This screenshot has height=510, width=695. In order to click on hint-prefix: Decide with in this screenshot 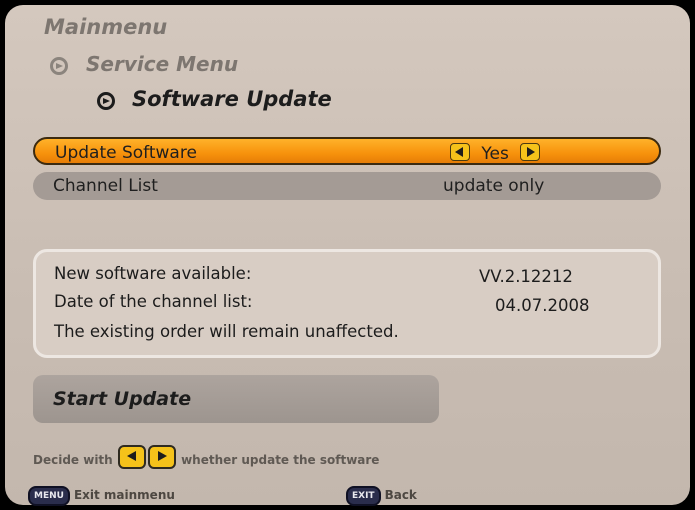, I will do `click(73, 460)`.